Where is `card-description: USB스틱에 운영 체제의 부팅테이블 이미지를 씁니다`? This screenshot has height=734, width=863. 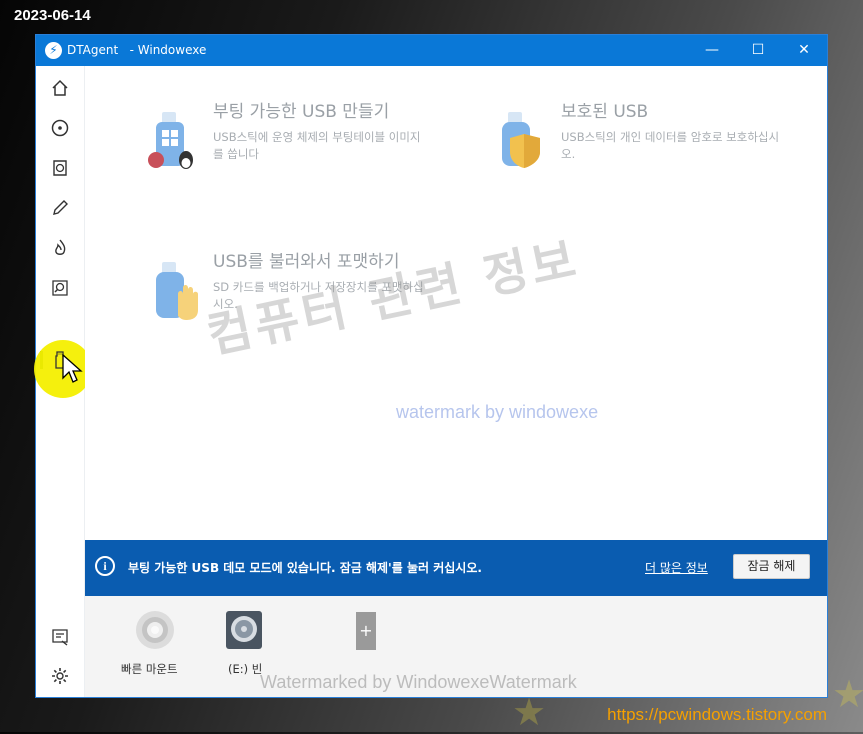
card-description: USB스틱에 운영 체제의 부팅테이블 이미지를 씁니다 is located at coordinates (317, 145).